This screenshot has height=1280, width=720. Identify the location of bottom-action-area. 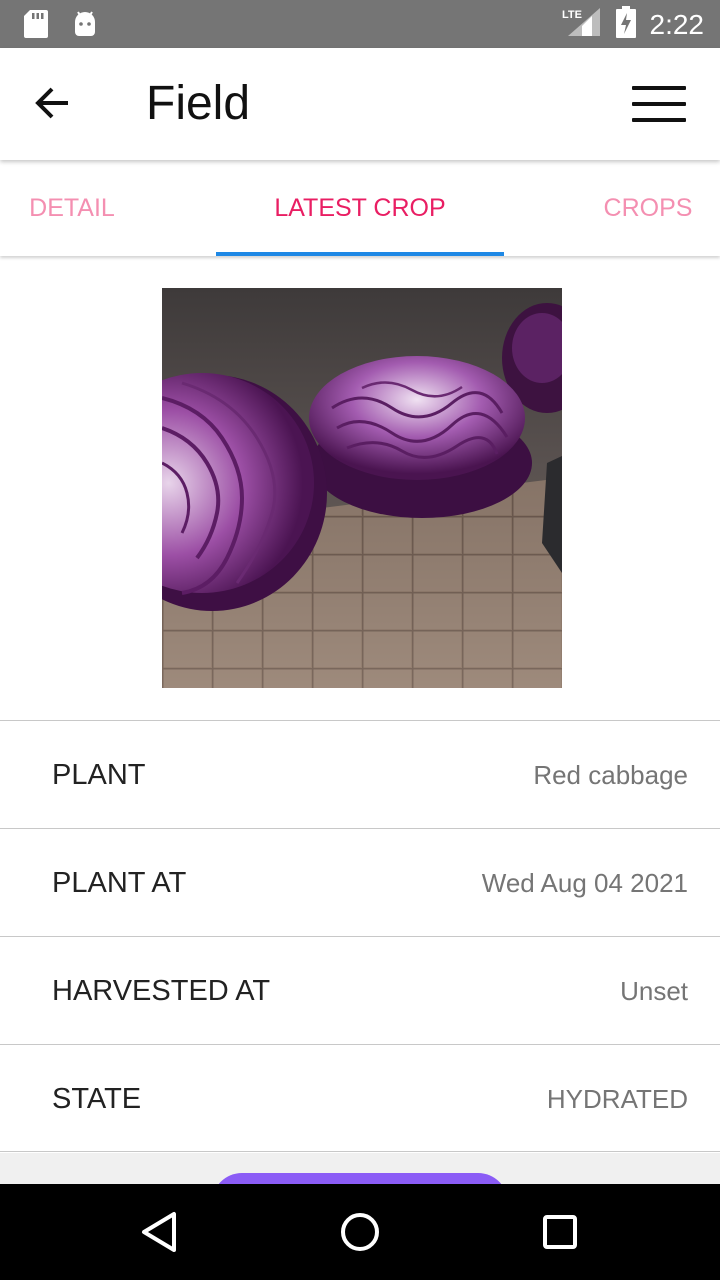
(360, 1168).